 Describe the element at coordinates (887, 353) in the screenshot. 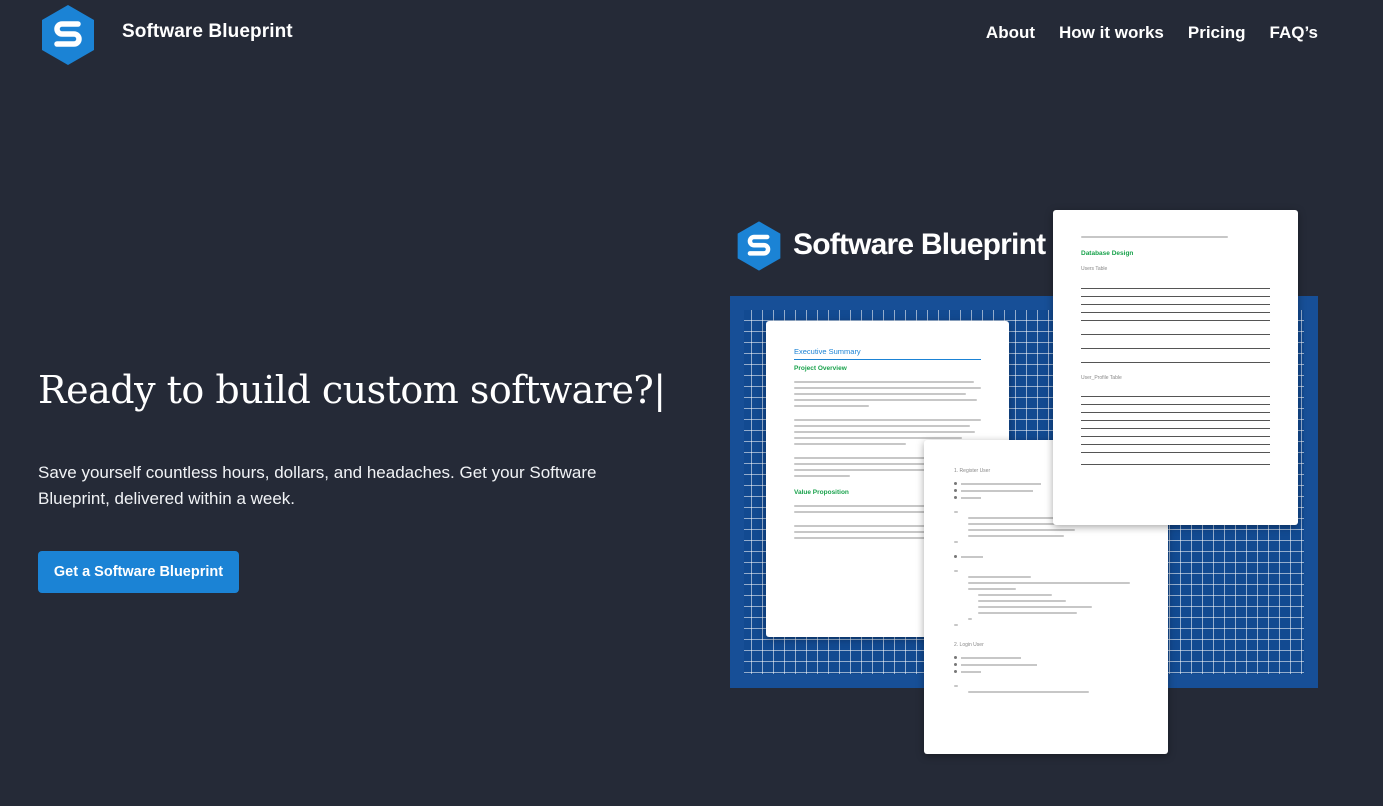

I see `doc-heading: Executive Summary` at that location.